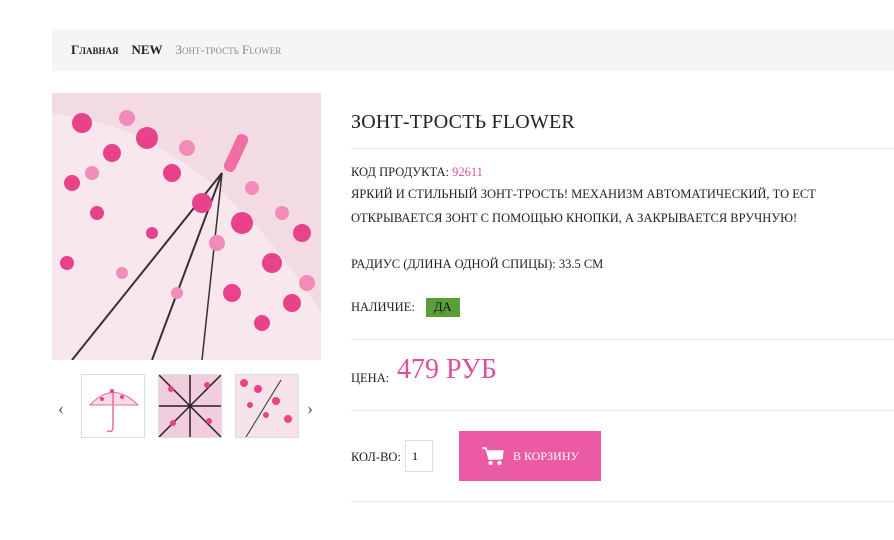 The height and width of the screenshot is (540, 894). Describe the element at coordinates (310, 408) in the screenshot. I see `gallery-next-button: ›` at that location.